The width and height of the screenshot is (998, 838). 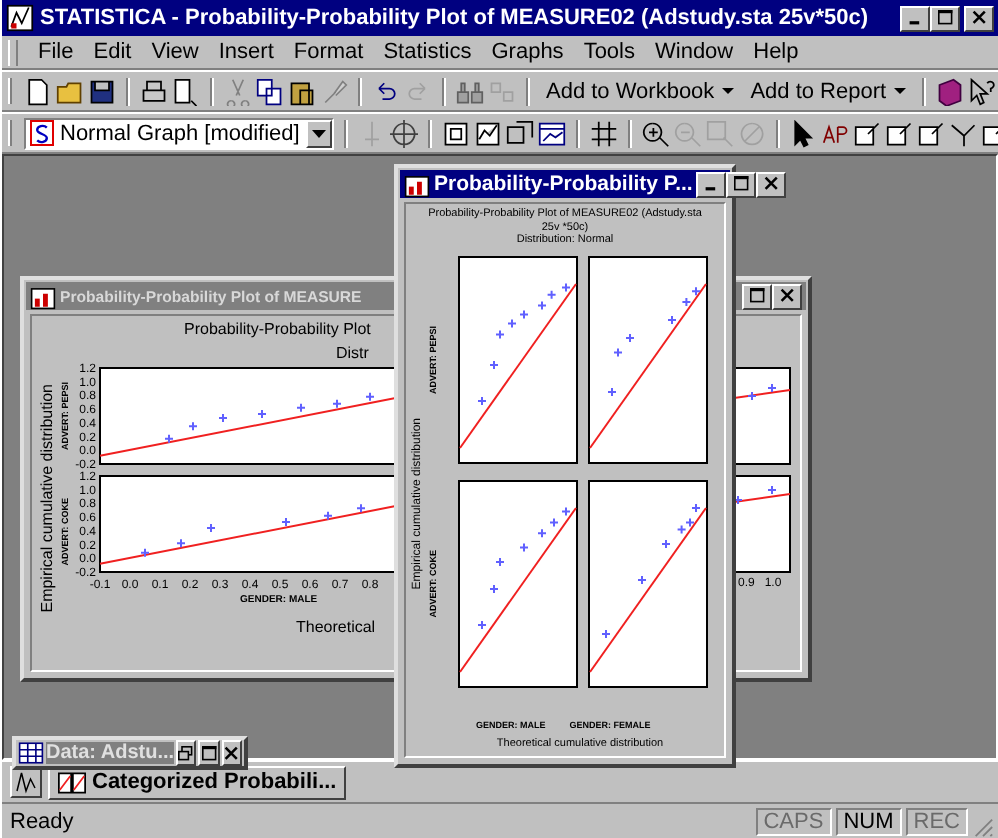 What do you see at coordinates (270, 91) in the screenshot?
I see `copy-icon` at bounding box center [270, 91].